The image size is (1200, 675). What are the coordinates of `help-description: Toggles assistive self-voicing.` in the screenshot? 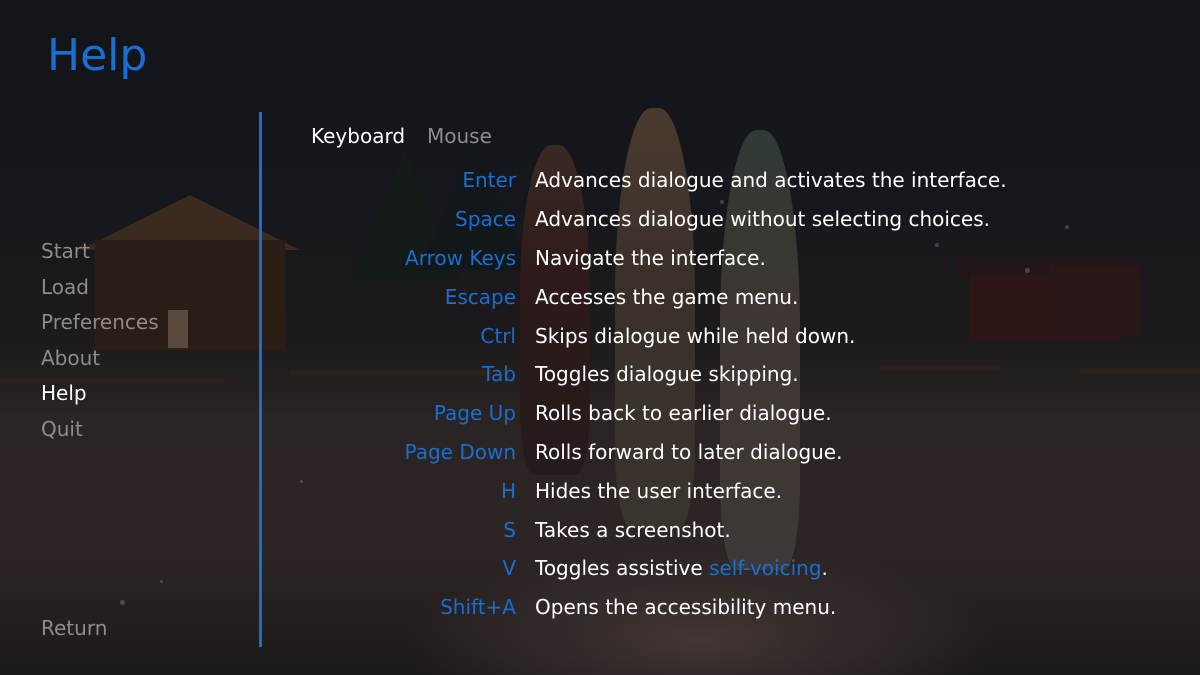 It's located at (681, 568).